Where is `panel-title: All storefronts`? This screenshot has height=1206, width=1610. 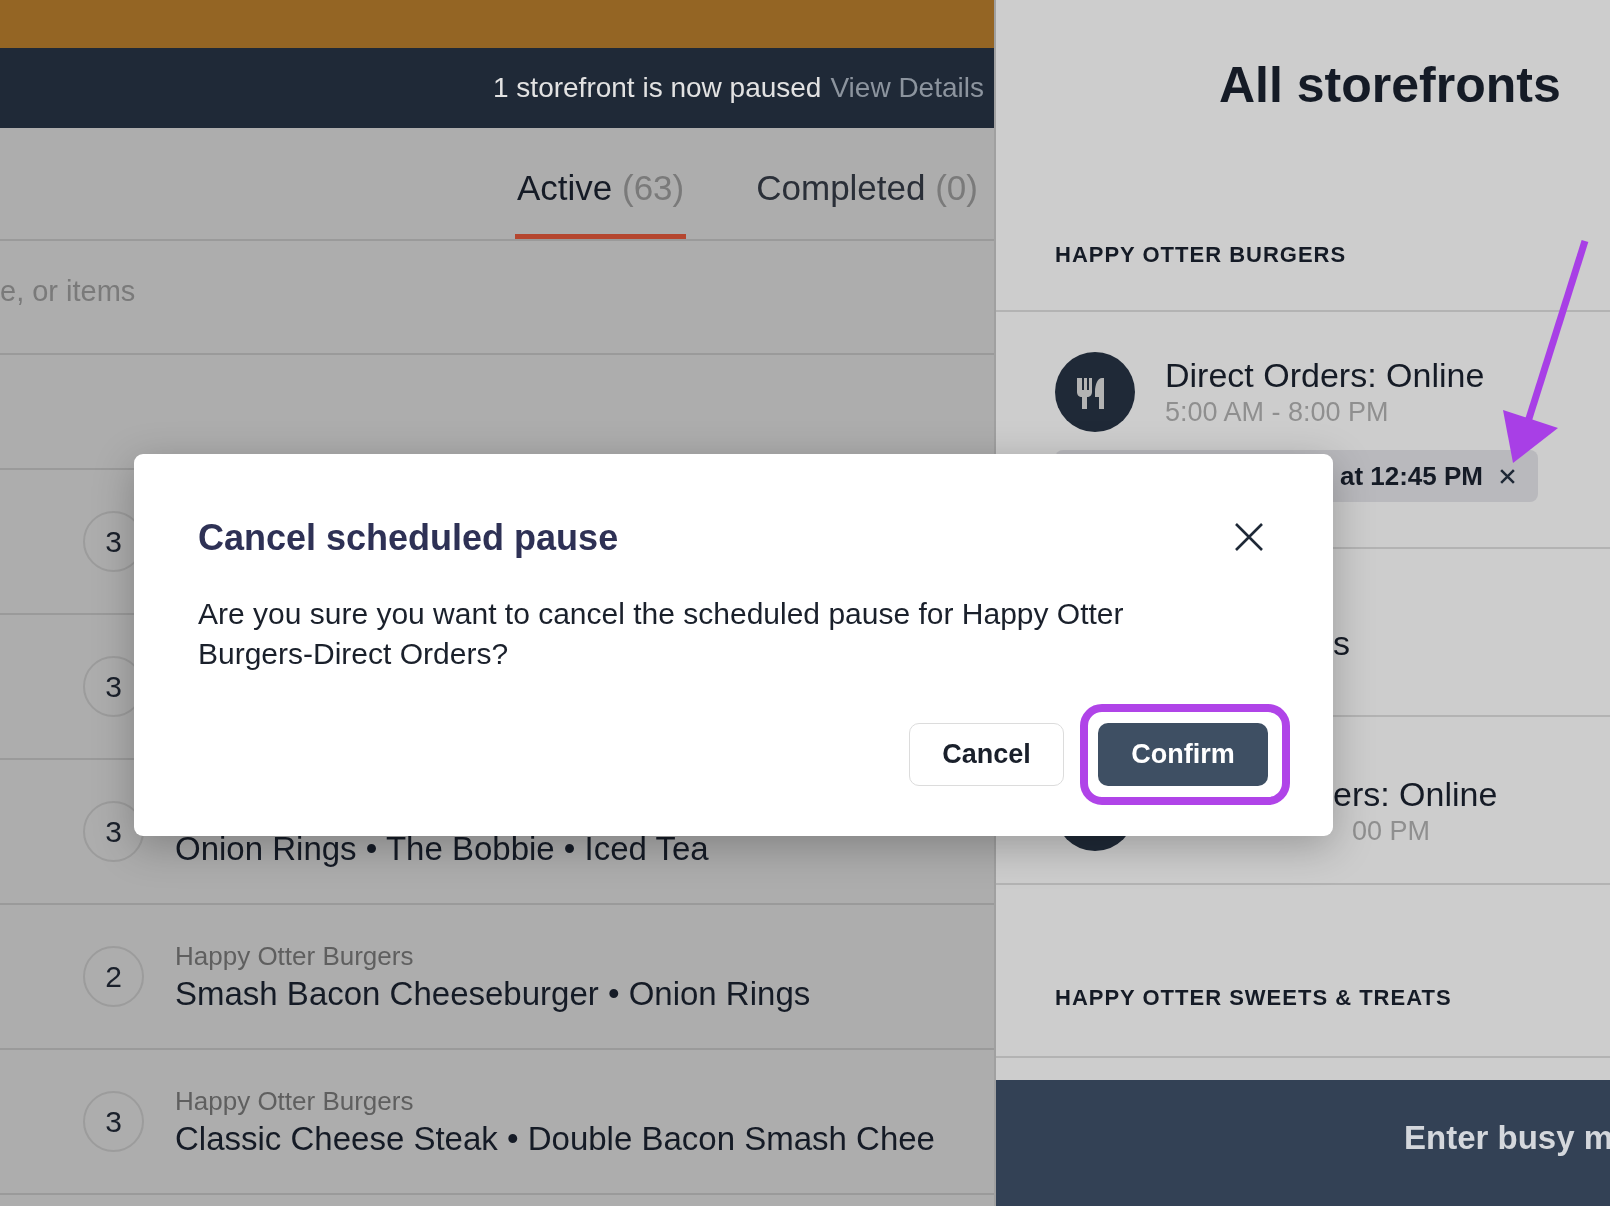
panel-title: All storefronts is located at coordinates (1390, 85).